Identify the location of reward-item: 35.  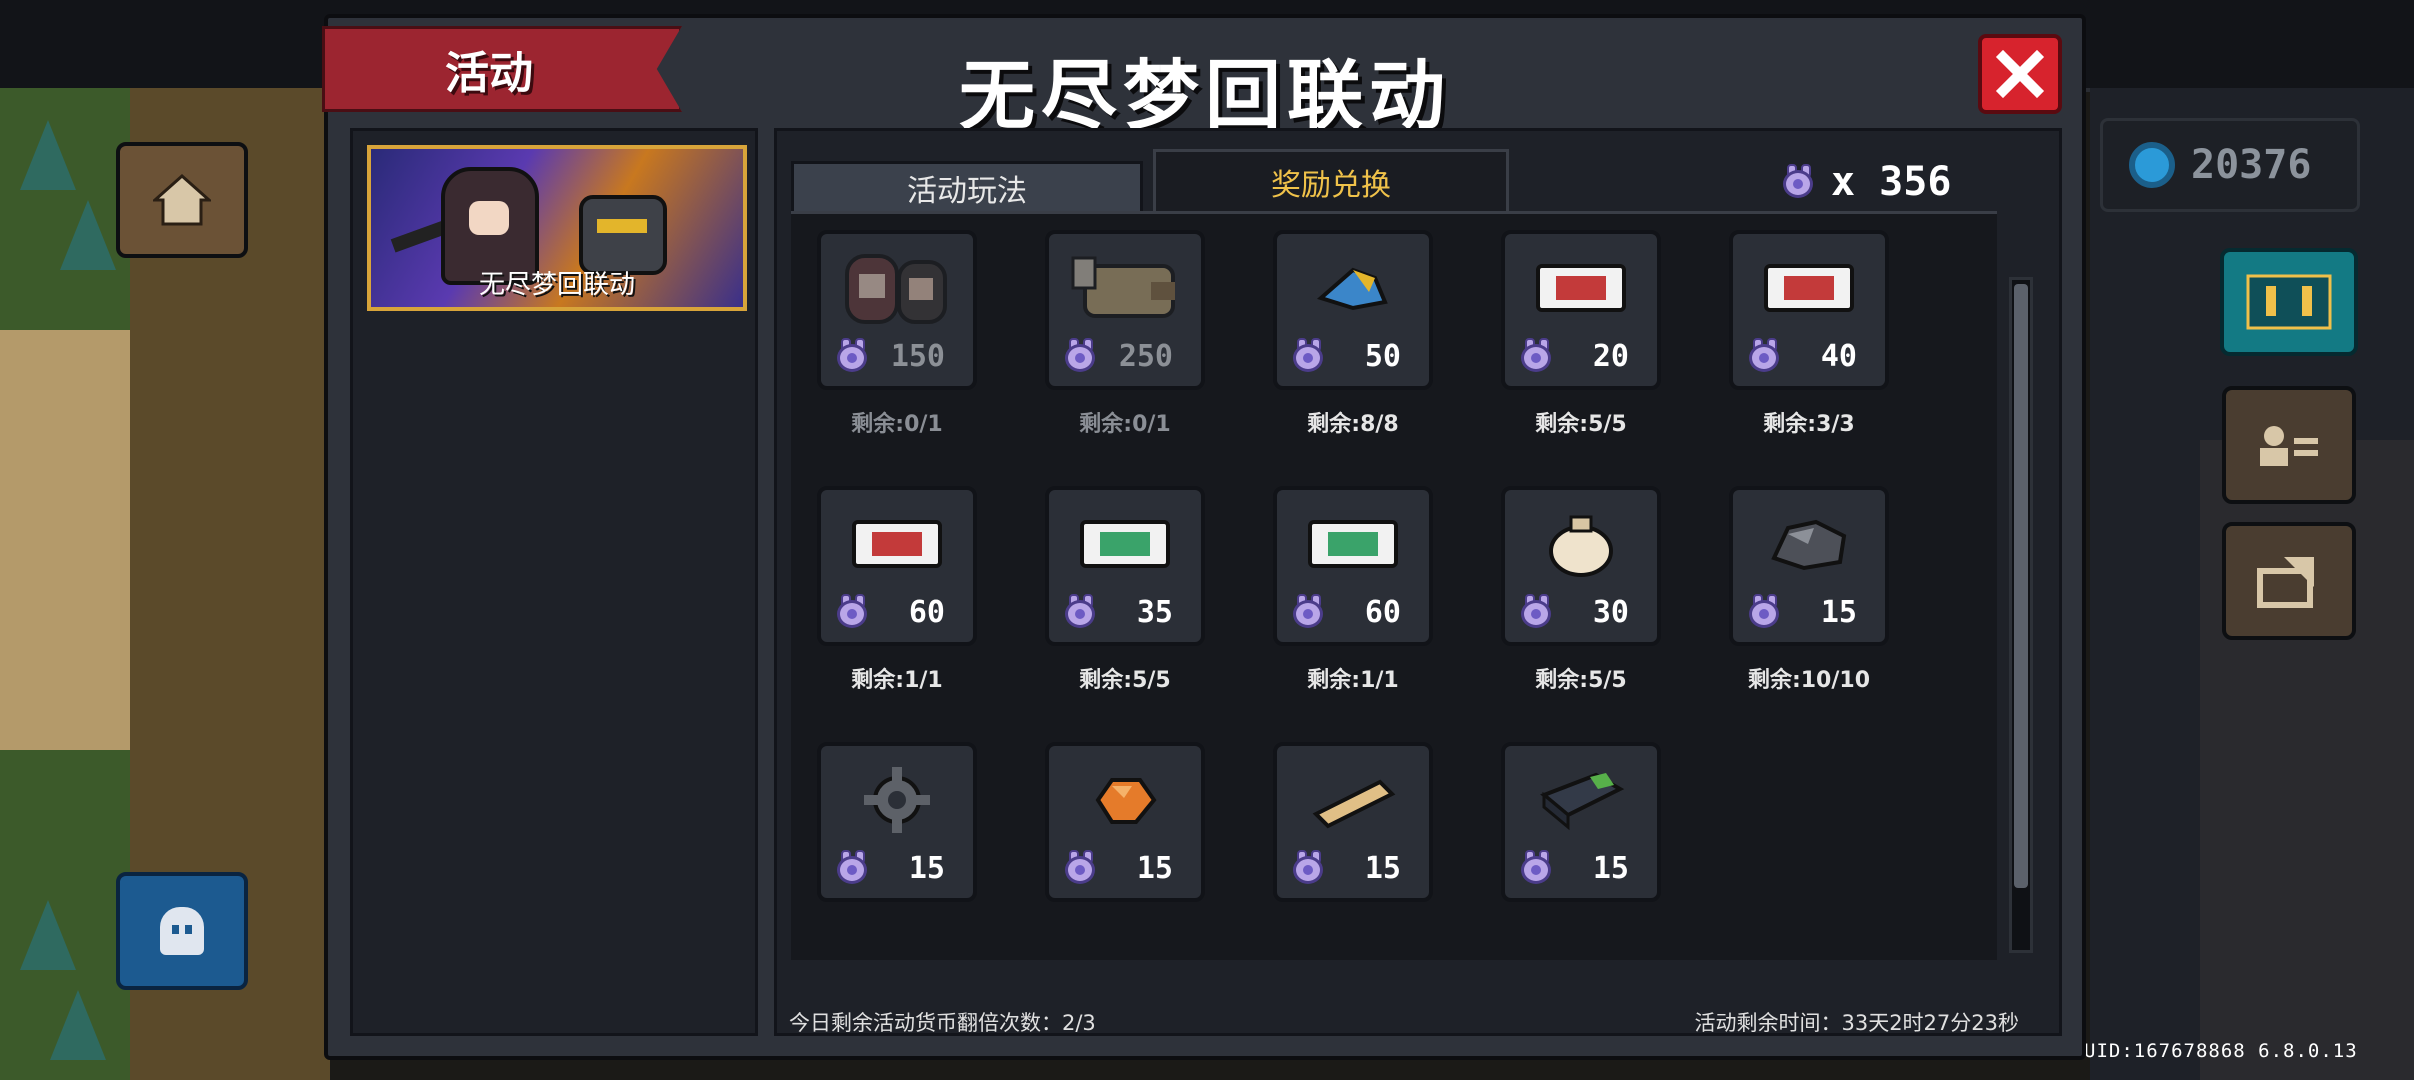
(1125, 566).